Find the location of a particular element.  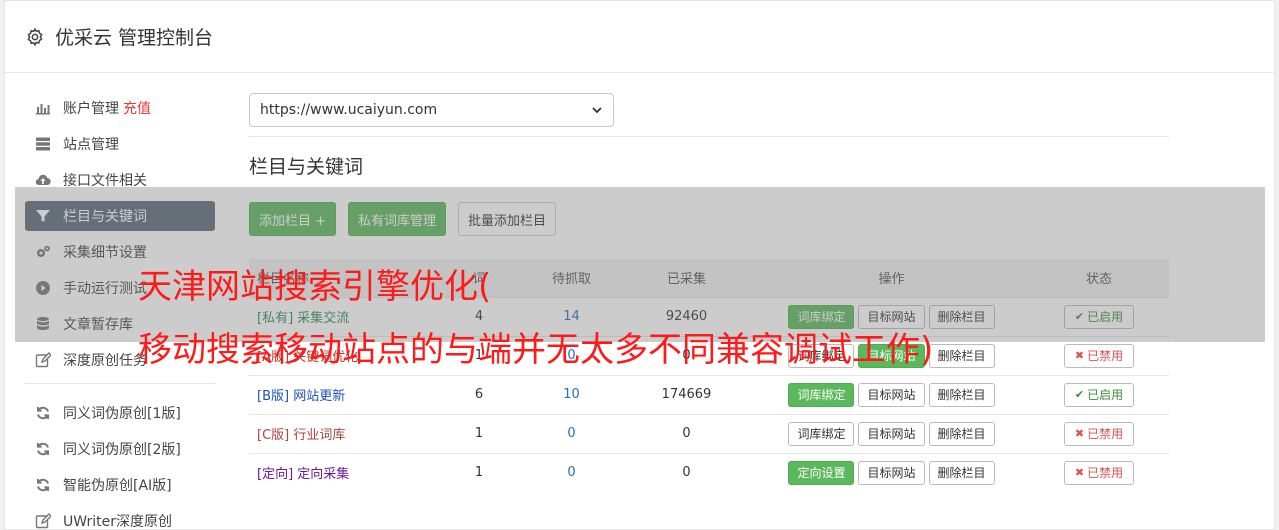

sidebar-item-label: 站点管理 is located at coordinates (91, 145).